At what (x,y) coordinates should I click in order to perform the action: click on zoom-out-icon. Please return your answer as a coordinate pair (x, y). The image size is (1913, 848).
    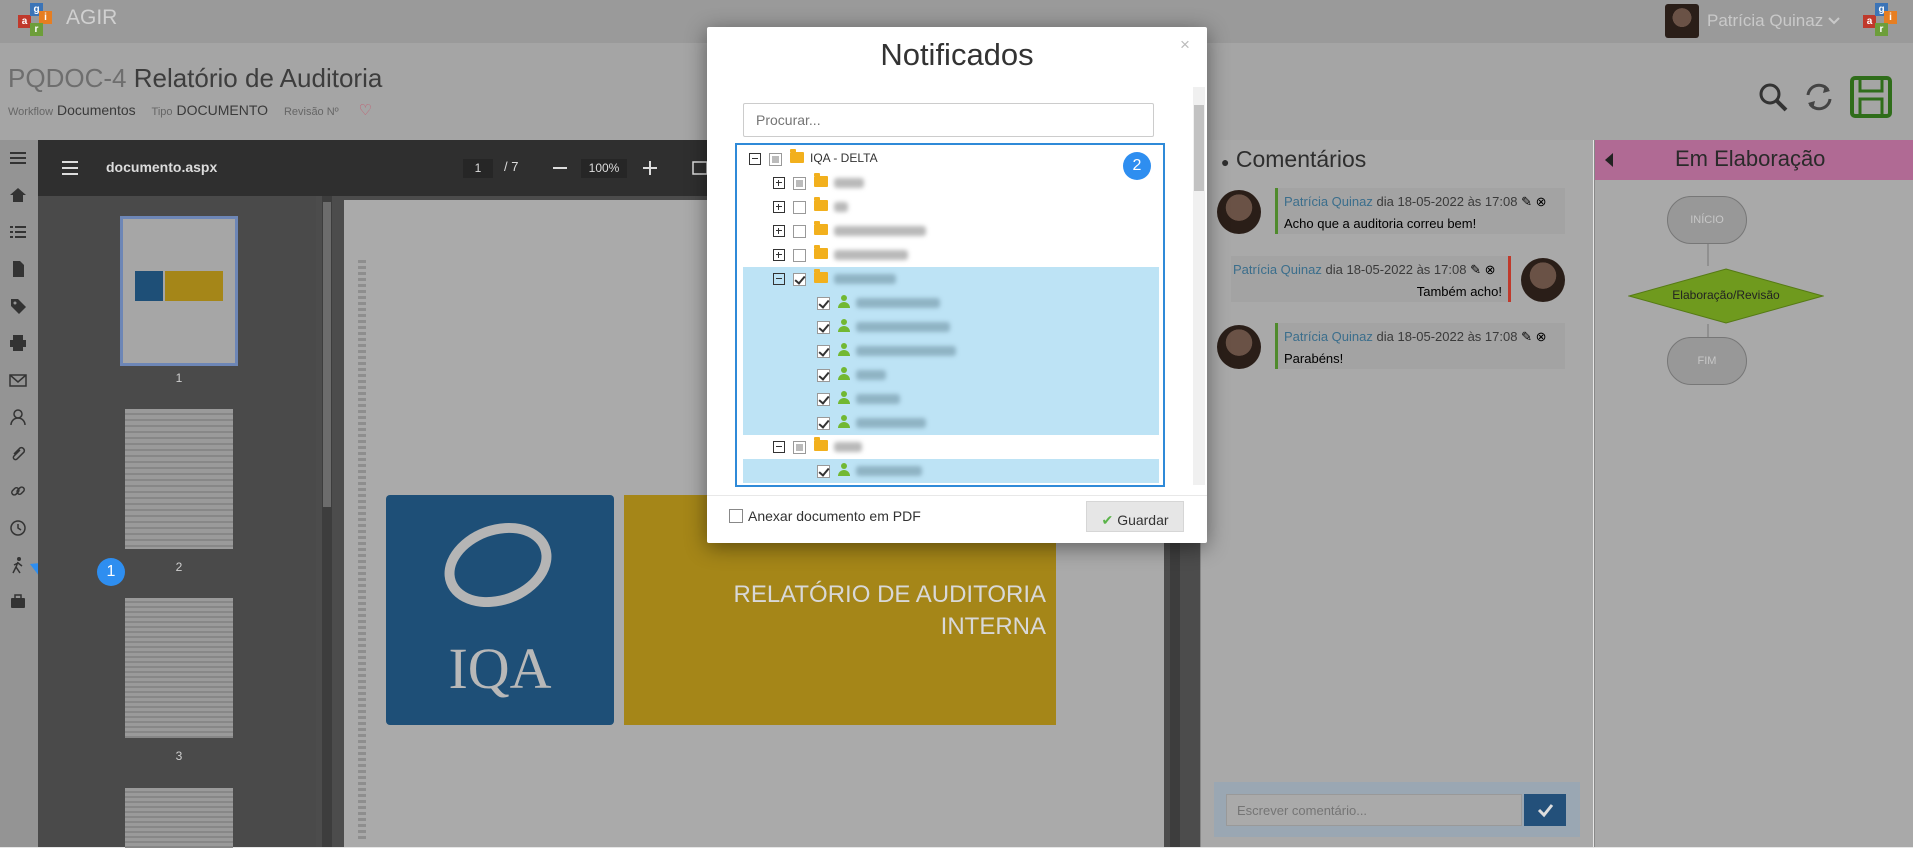
    Looking at the image, I should click on (560, 168).